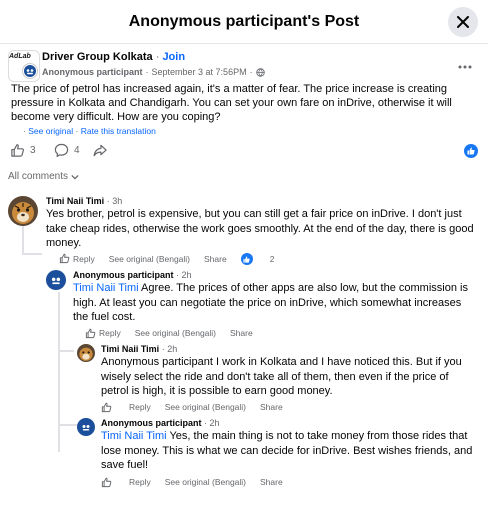 This screenshot has width=488, height=512. What do you see at coordinates (33, 150) in the screenshot?
I see `like-count: 3` at bounding box center [33, 150].